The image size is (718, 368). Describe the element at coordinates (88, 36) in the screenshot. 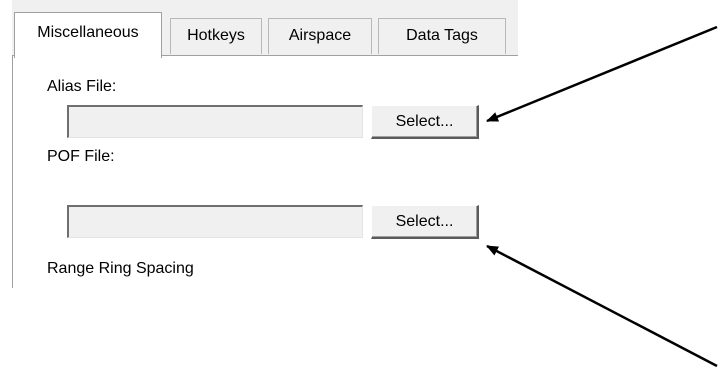

I see `tab-miscellaneous: Miscellaneous` at that location.